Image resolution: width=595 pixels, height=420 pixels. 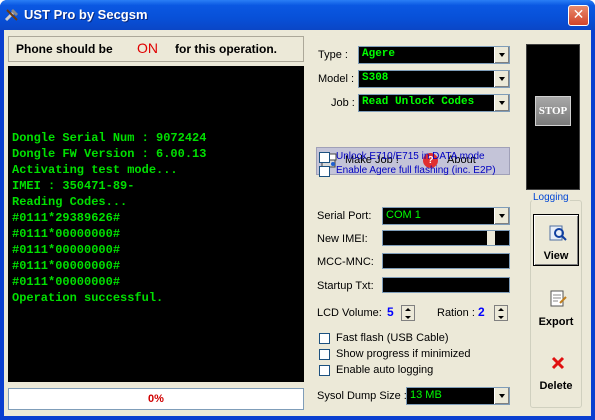 What do you see at coordinates (426, 395) in the screenshot?
I see `sysol-dump-value: 13 MB` at bounding box center [426, 395].